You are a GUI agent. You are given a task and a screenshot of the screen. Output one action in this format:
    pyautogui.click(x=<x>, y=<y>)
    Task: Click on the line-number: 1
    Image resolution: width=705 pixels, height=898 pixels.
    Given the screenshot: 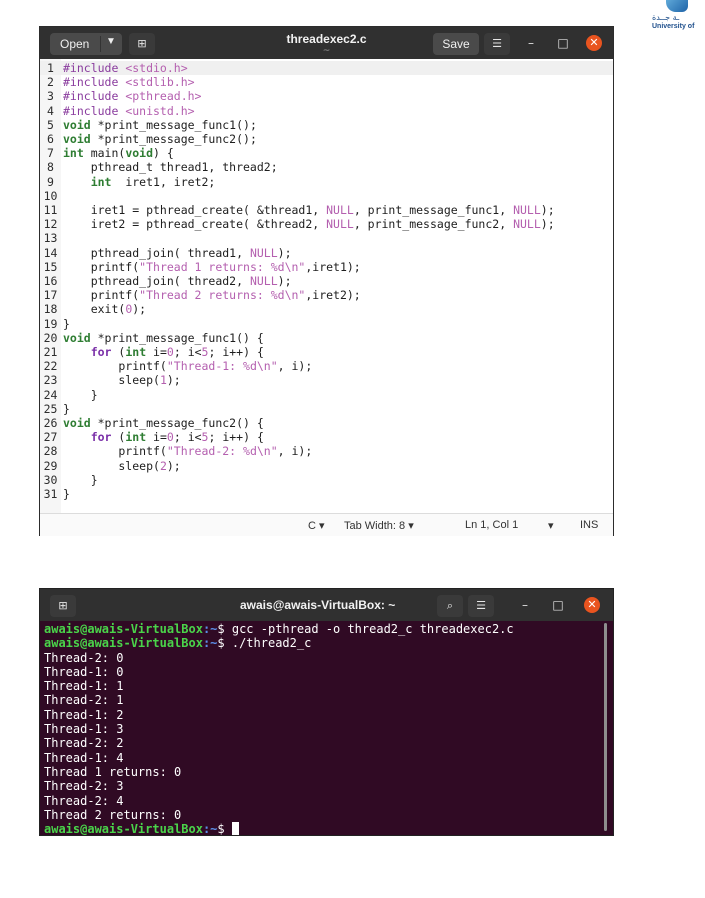 What is the action you would take?
    pyautogui.click(x=50, y=68)
    